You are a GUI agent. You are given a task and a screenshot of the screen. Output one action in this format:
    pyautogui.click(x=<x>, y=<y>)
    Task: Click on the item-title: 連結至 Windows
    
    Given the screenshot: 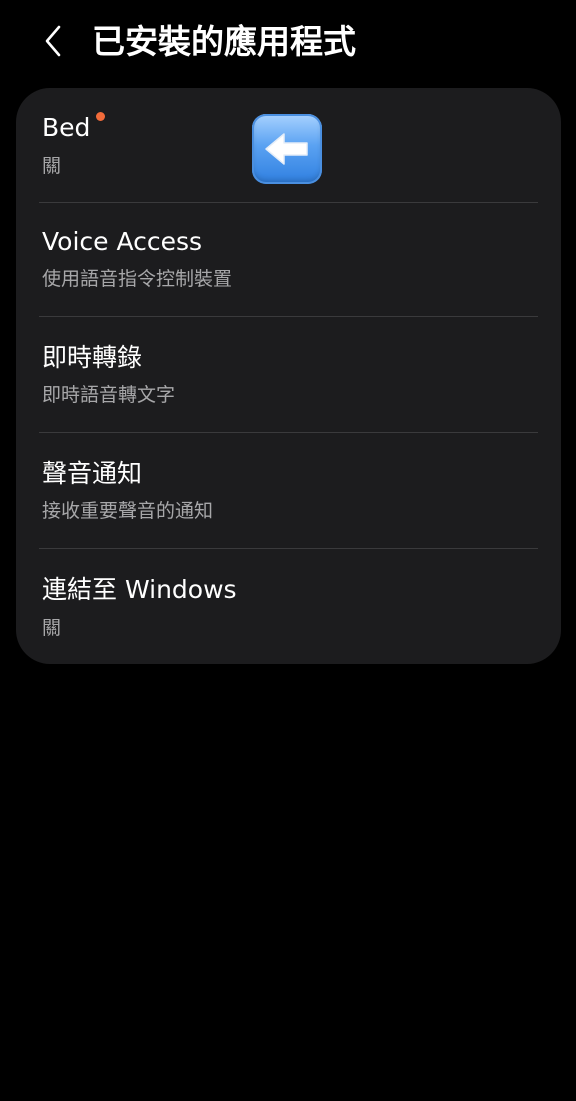 What is the action you would take?
    pyautogui.click(x=139, y=589)
    